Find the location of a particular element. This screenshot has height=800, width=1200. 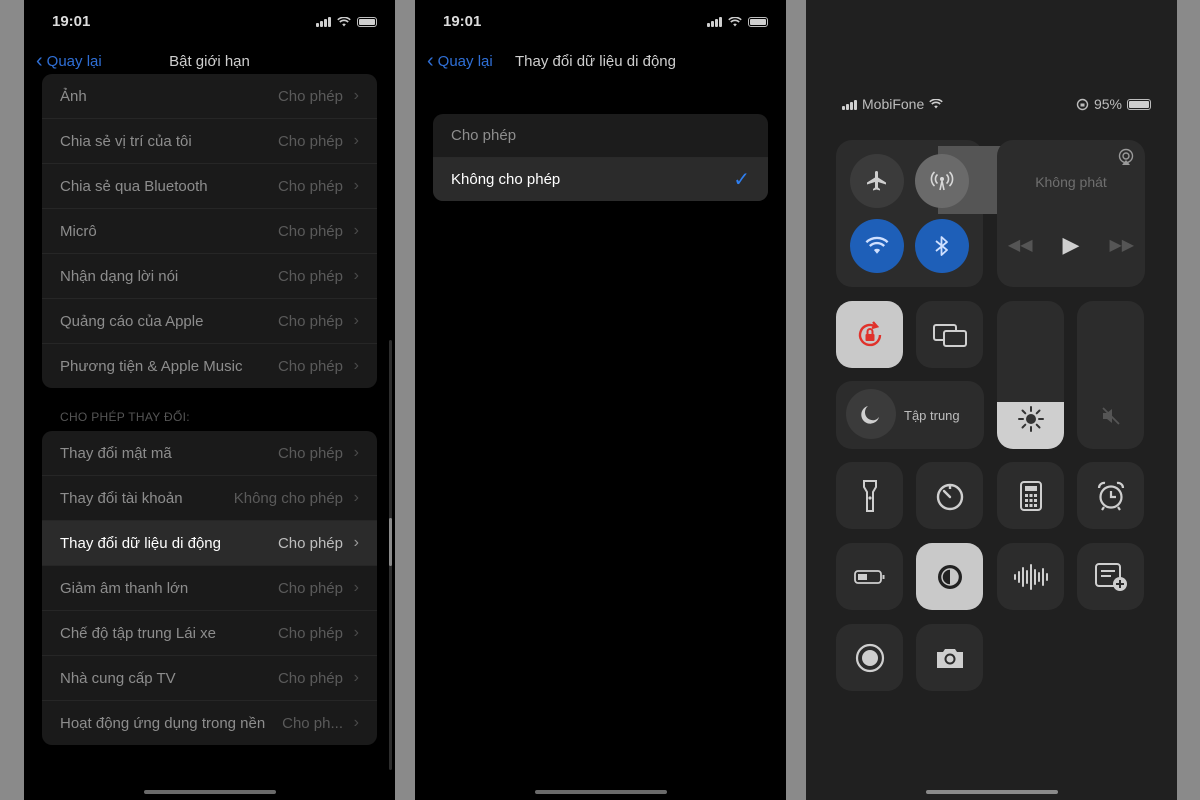

wifi-toggle is located at coordinates (877, 246).